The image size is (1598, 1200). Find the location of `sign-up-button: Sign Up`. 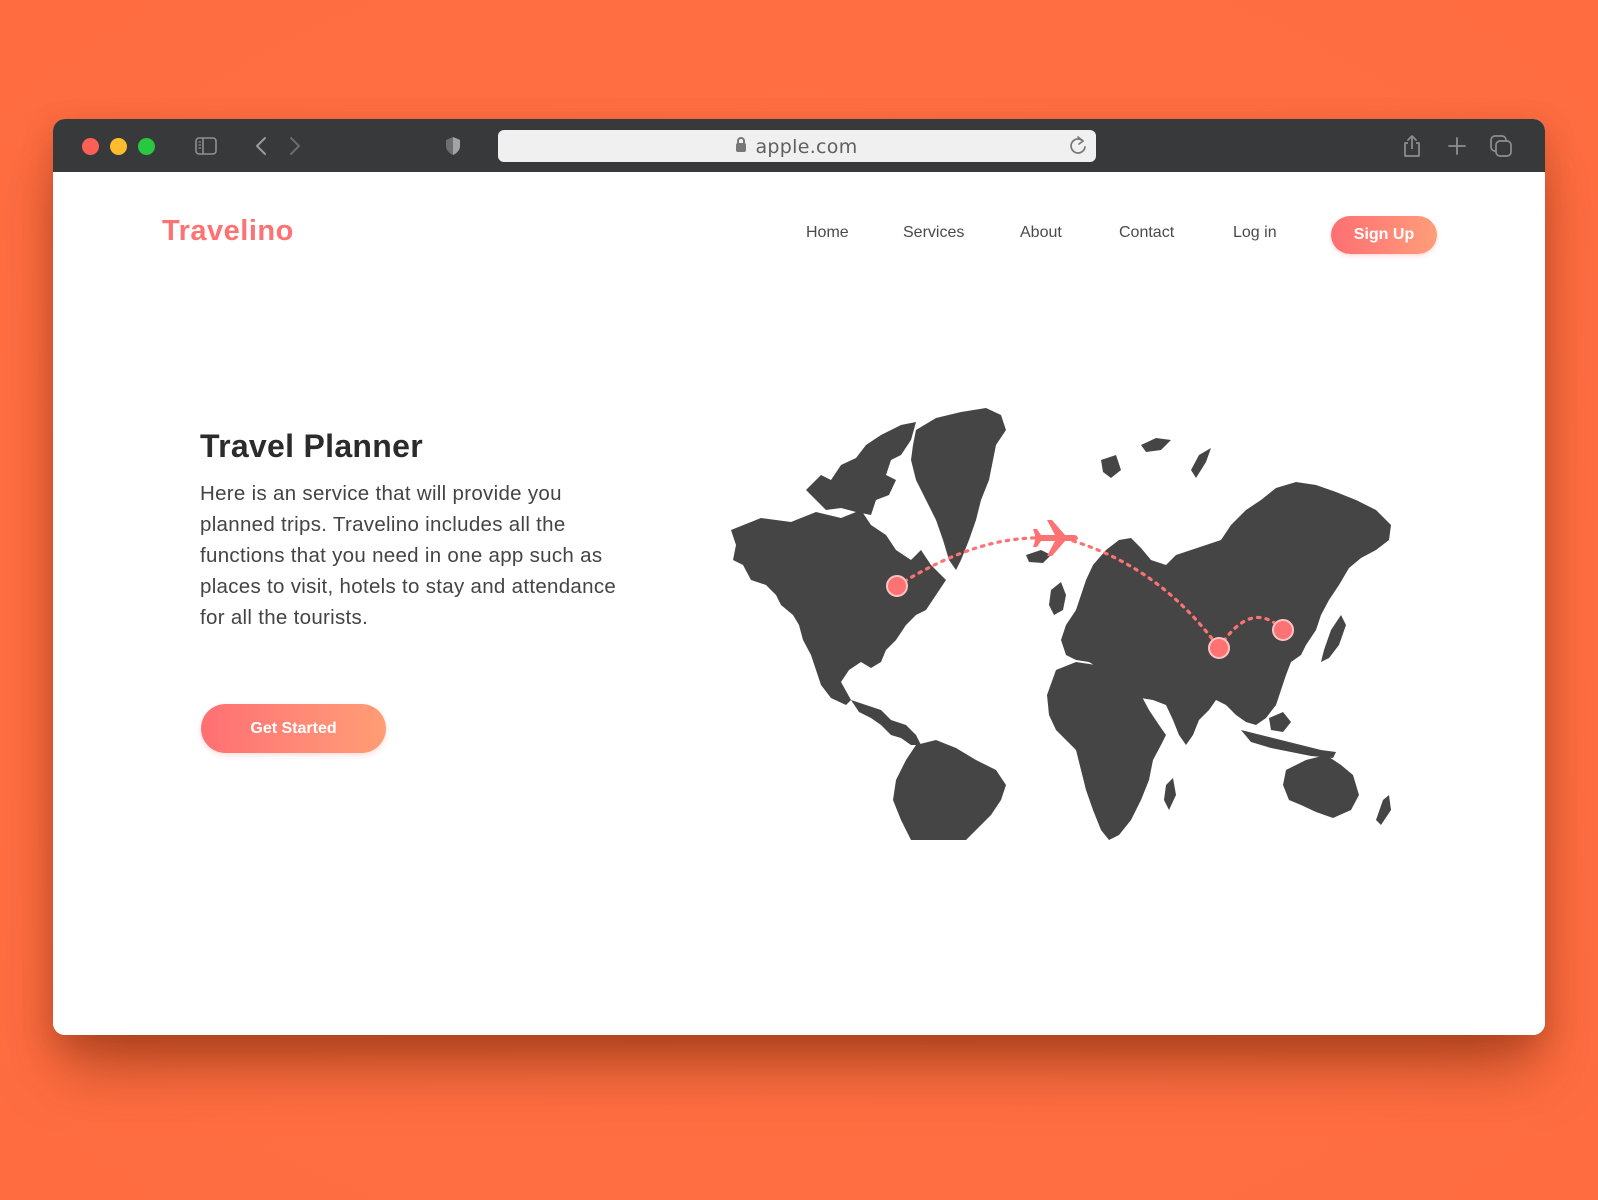

sign-up-button: Sign Up is located at coordinates (1384, 235).